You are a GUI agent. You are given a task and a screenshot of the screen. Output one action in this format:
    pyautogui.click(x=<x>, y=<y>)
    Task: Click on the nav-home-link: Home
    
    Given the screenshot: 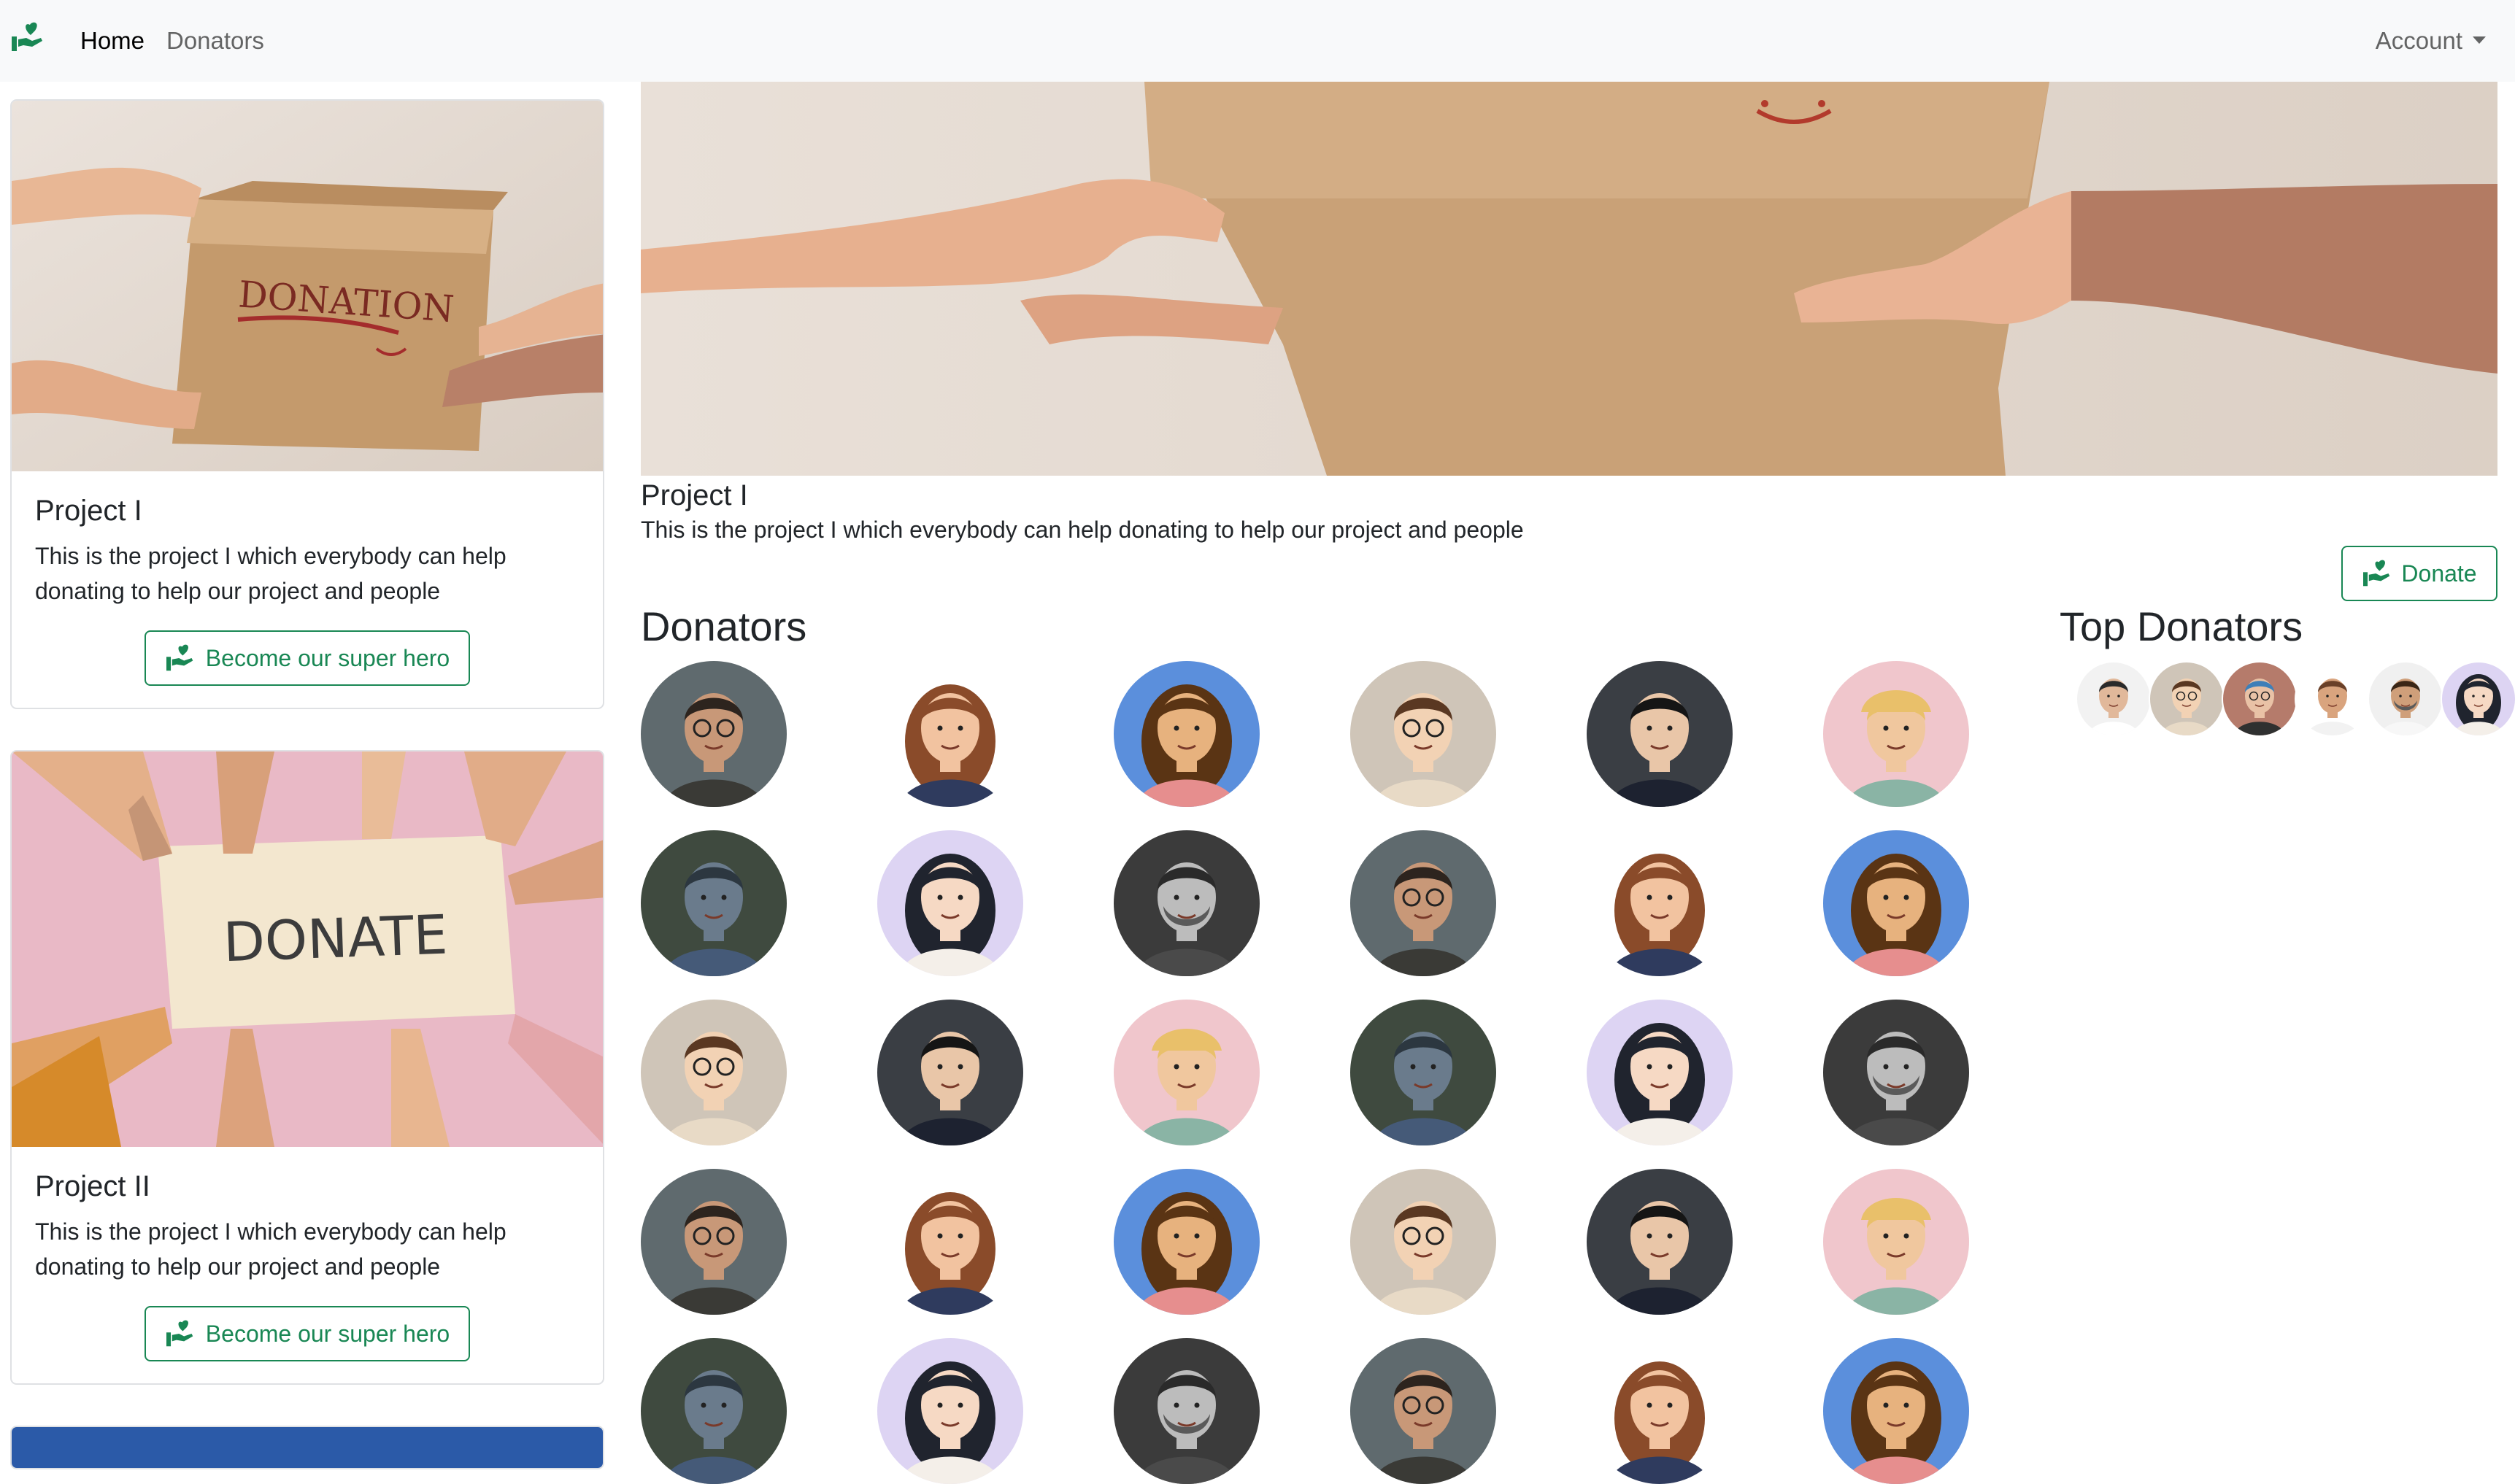 What is the action you would take?
    pyautogui.click(x=112, y=41)
    